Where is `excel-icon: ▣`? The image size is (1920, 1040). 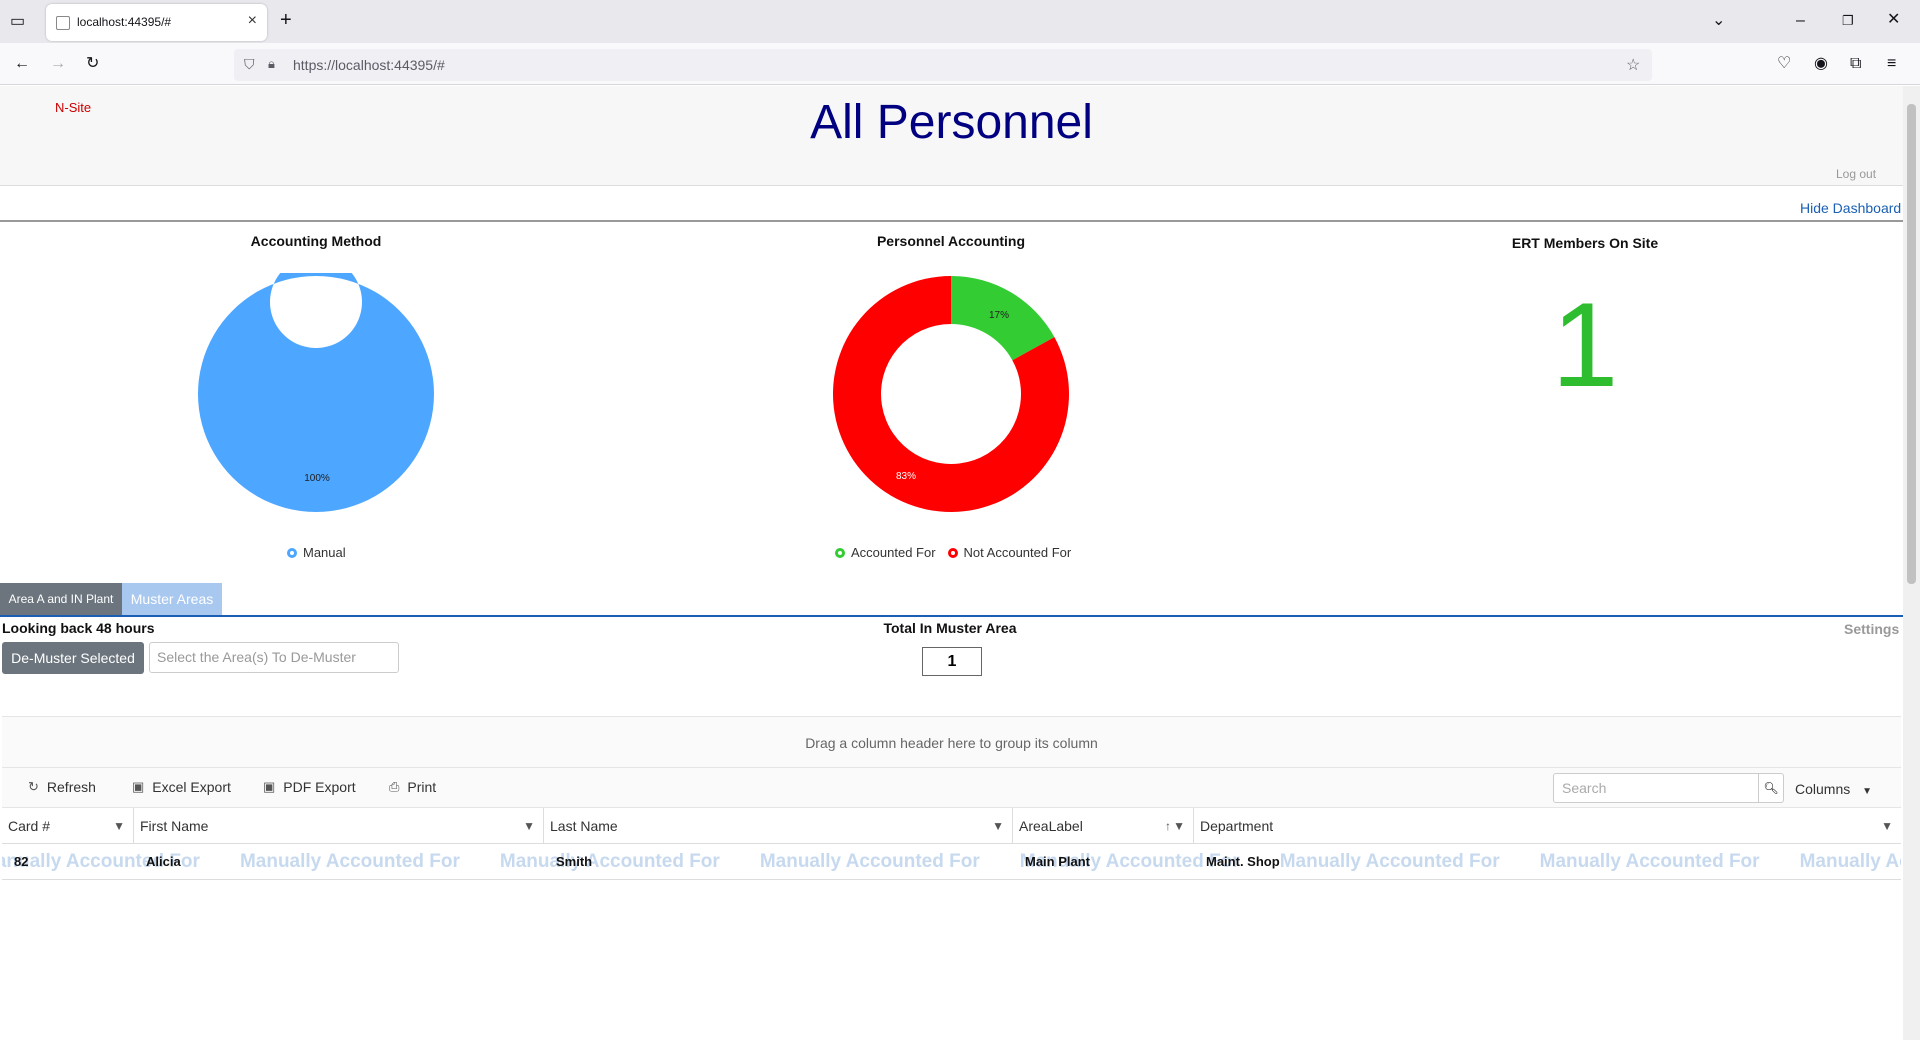
excel-icon: ▣ is located at coordinates (138, 786).